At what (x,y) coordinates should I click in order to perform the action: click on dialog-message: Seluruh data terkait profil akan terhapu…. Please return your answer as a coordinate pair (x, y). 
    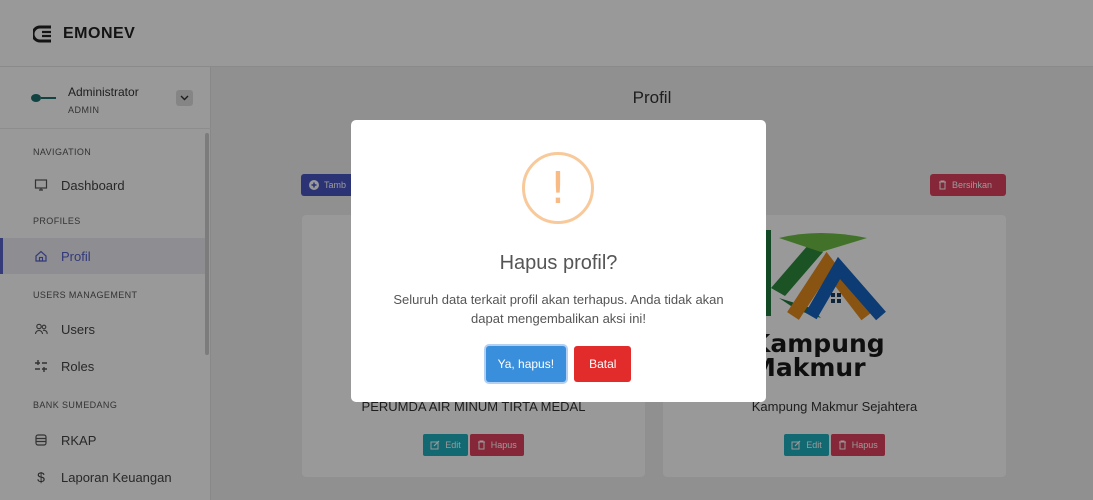
    Looking at the image, I should click on (558, 309).